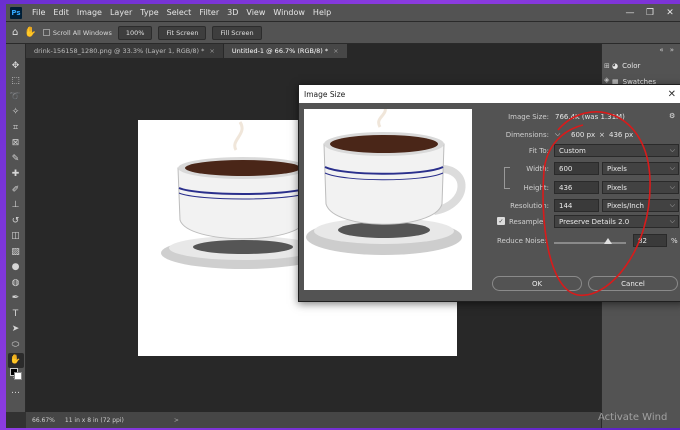 The image size is (680, 430). Describe the element at coordinates (641, 50) in the screenshot. I see `panel-collapse-controls: « »` at that location.